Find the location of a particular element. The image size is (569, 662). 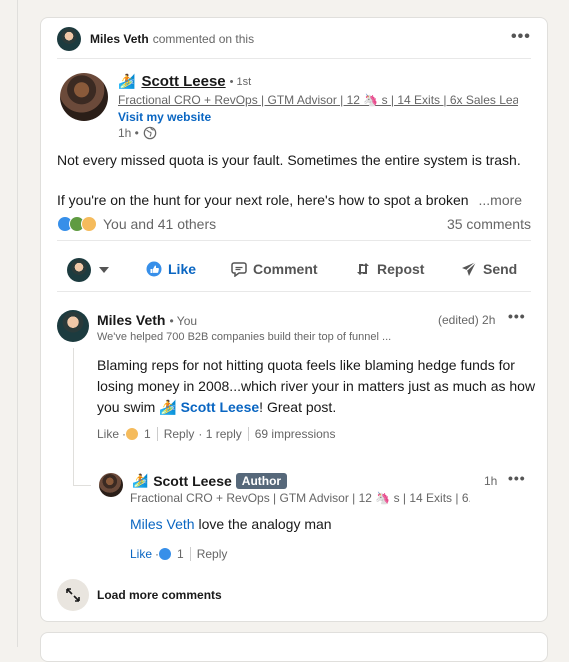

reply-text: Miles Veth love the analogy man is located at coordinates (231, 524).